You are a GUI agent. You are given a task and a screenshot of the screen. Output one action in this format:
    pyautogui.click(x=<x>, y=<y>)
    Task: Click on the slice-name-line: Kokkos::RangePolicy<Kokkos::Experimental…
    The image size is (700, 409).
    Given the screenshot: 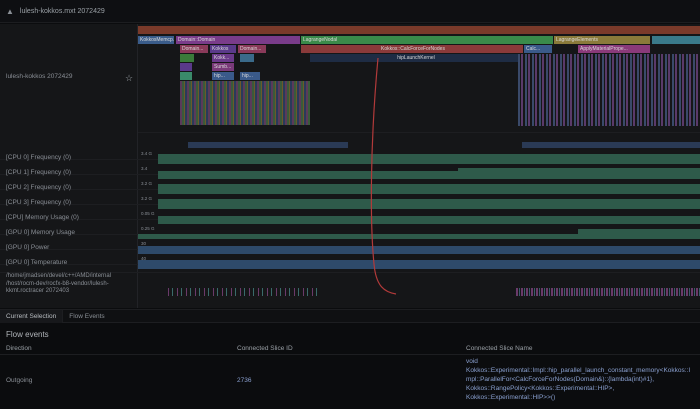 What is the action you would take?
    pyautogui.click(x=540, y=388)
    